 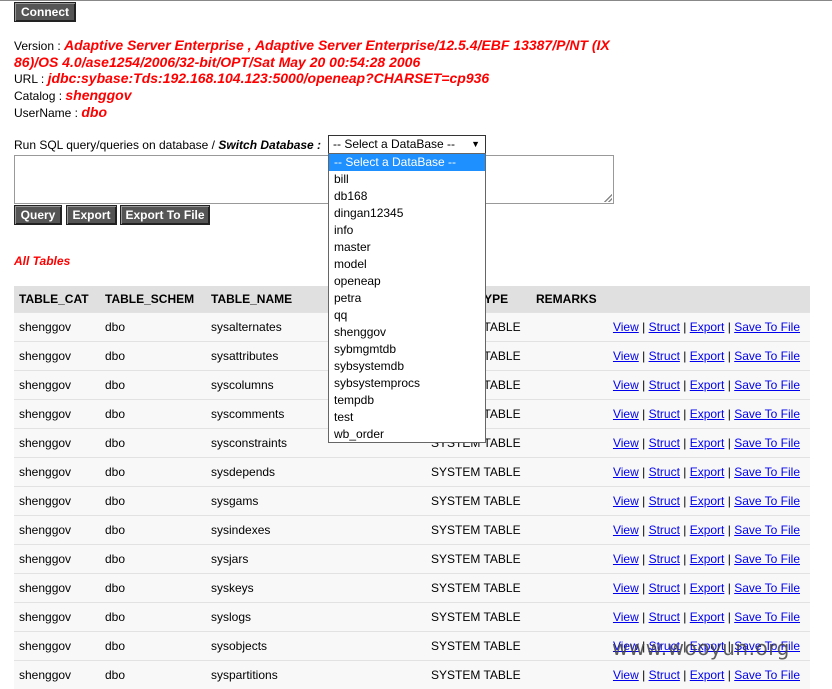 I want to click on database-option: openeap, so click(x=407, y=281).